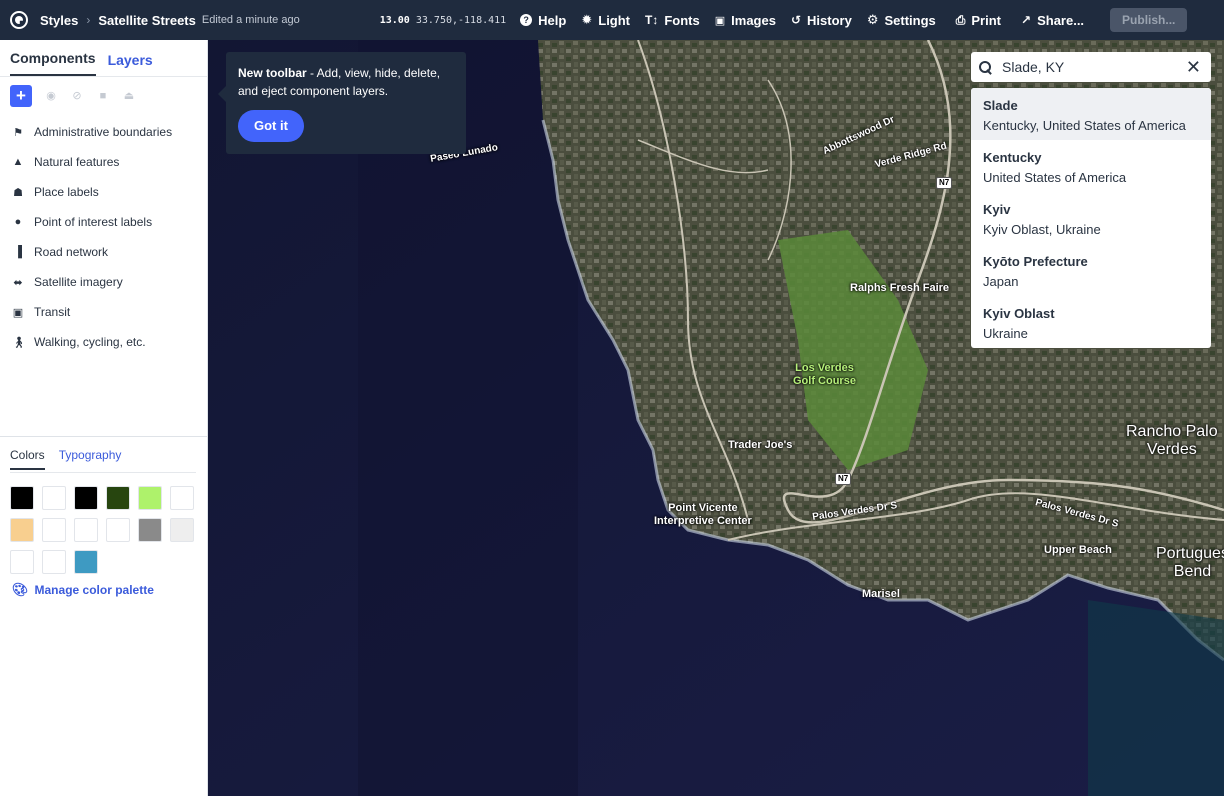  Describe the element at coordinates (960, 19) in the screenshot. I see `printer-icon: ⎙` at that location.